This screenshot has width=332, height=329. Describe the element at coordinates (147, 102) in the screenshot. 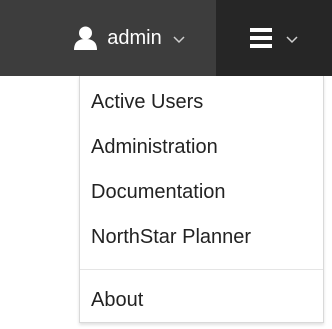

I see `menu-item-active-users: Active Users` at that location.